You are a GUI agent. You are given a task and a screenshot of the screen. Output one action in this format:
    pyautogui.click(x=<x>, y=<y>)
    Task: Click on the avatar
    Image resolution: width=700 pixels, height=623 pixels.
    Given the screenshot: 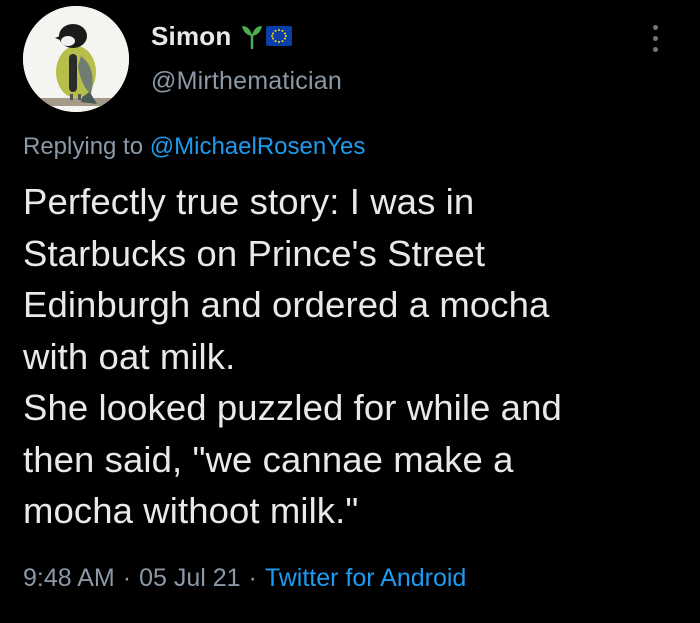 What is the action you would take?
    pyautogui.click(x=76, y=59)
    